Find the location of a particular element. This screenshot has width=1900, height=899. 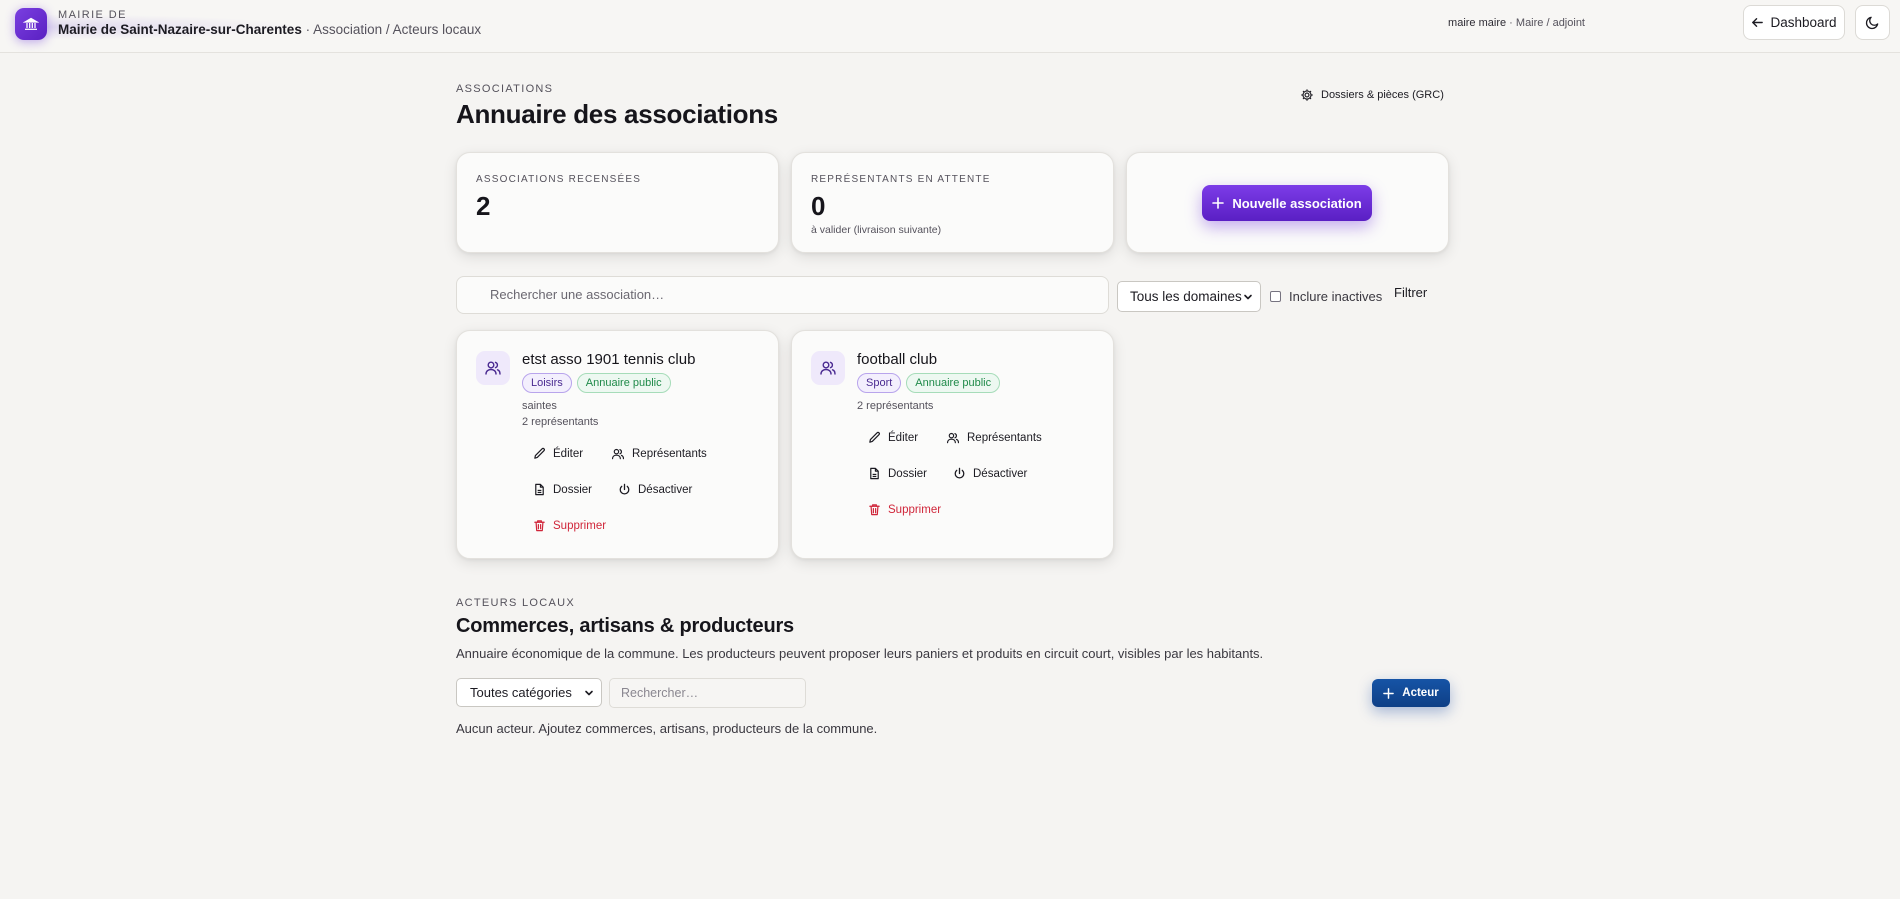

domain-badge: Loisirs is located at coordinates (547, 383).